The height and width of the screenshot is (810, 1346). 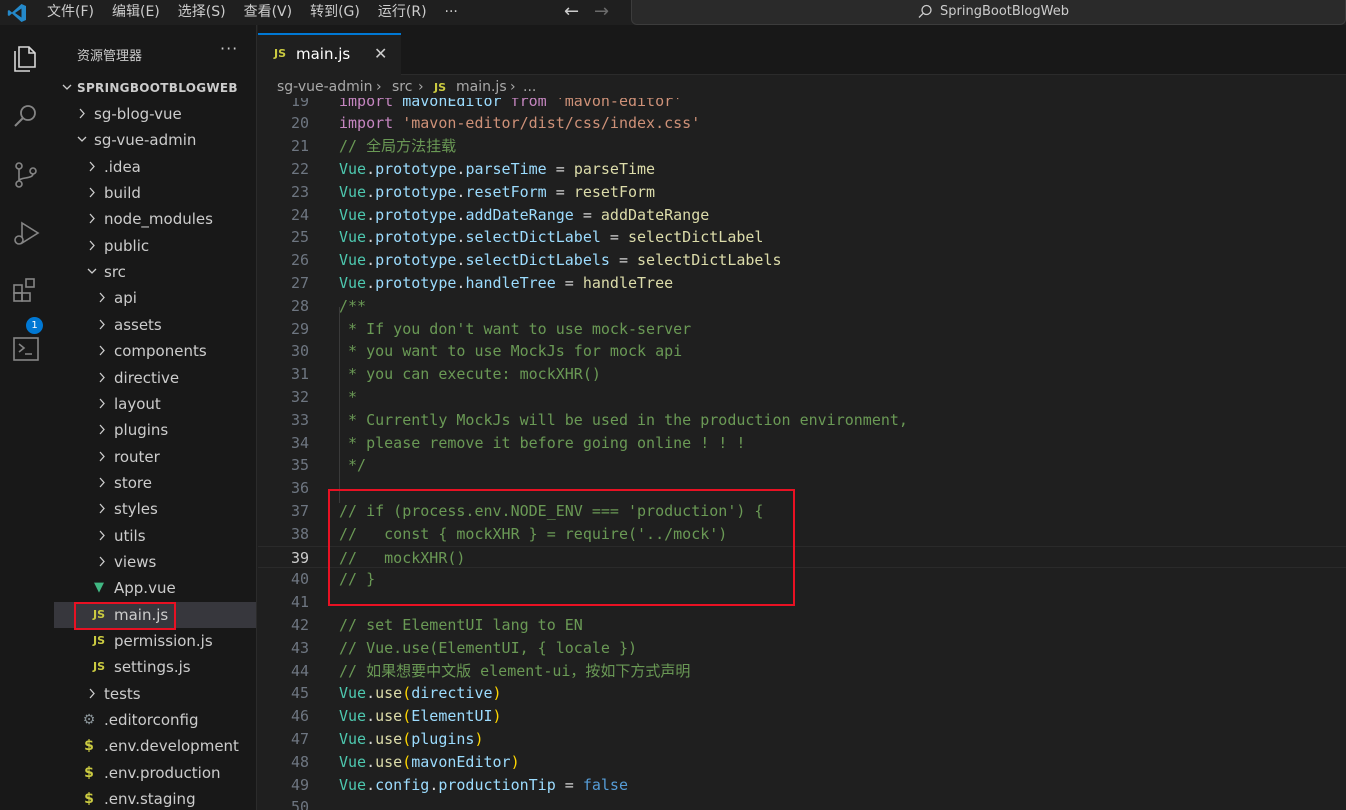 What do you see at coordinates (26, 233) in the screenshot?
I see `run-debug-icon` at bounding box center [26, 233].